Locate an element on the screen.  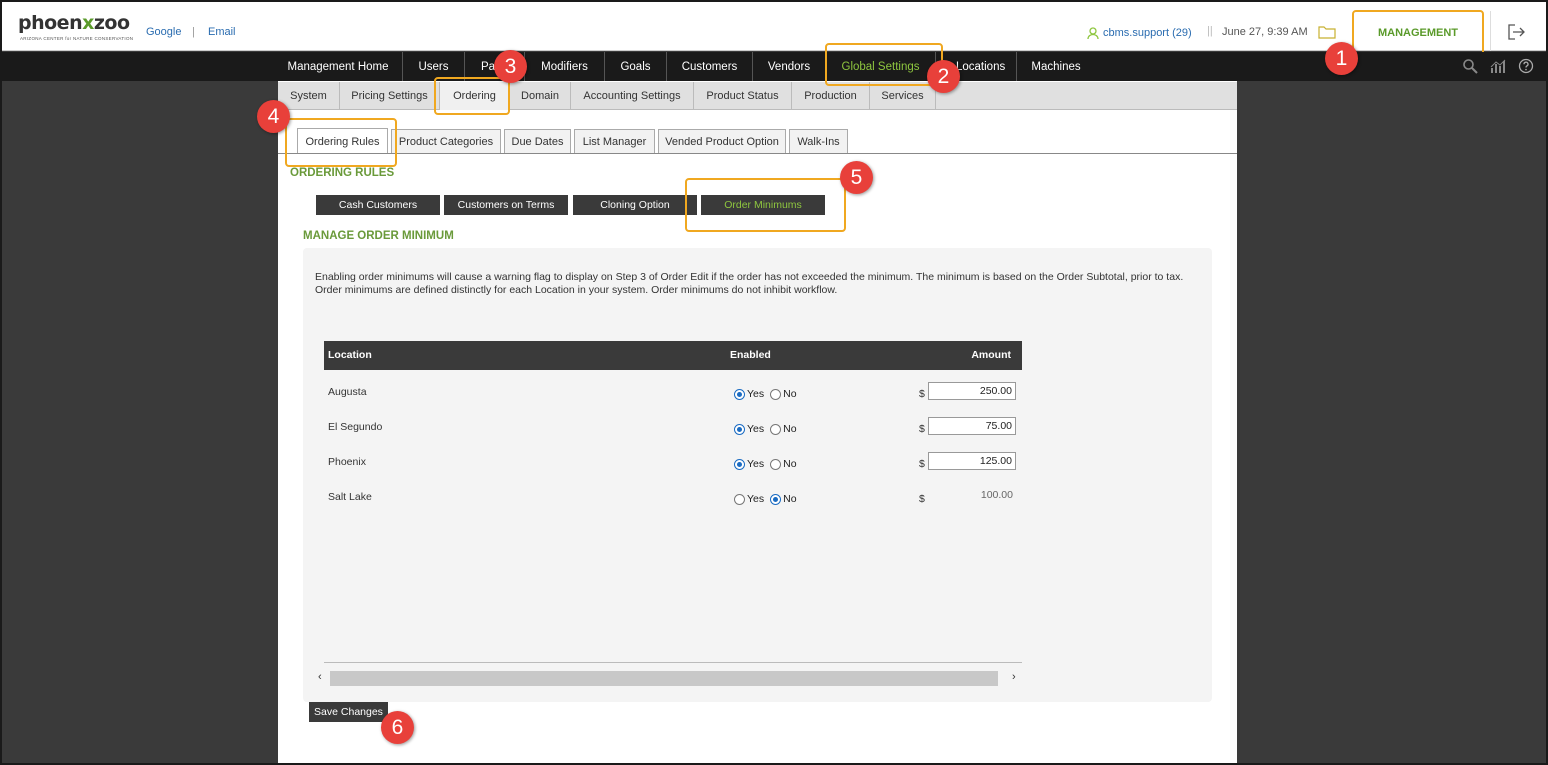
step-badge-3: 3 is located at coordinates (510, 66).